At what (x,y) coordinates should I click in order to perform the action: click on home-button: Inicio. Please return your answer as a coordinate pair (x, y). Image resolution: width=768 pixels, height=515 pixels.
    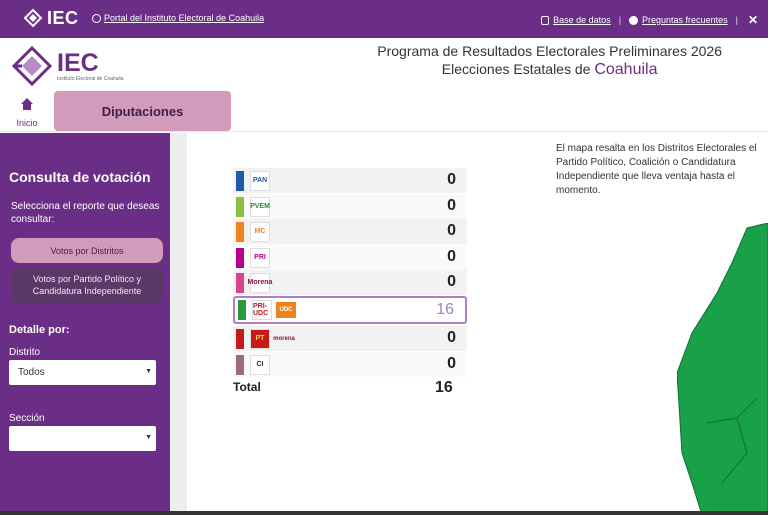
    Looking at the image, I should click on (27, 112).